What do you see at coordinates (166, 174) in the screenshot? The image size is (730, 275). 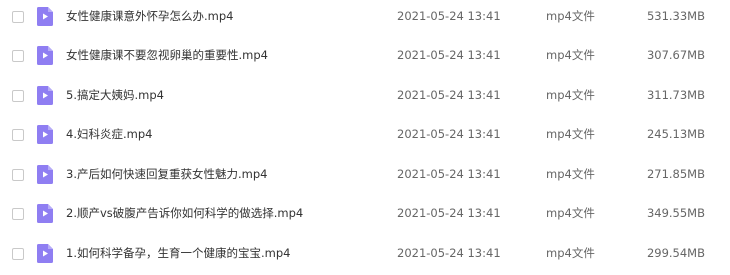 I see `file-name: 3.产后如何快速回复重获女性魅力.mp4` at bounding box center [166, 174].